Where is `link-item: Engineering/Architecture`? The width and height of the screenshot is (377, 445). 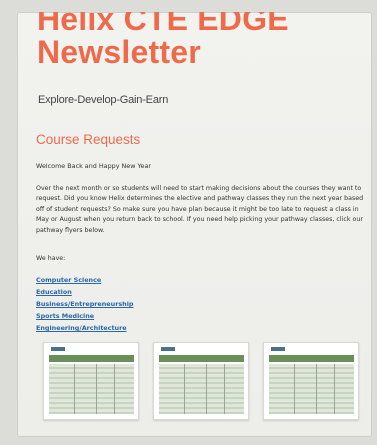
link-item: Engineering/Architecture is located at coordinates (84, 323).